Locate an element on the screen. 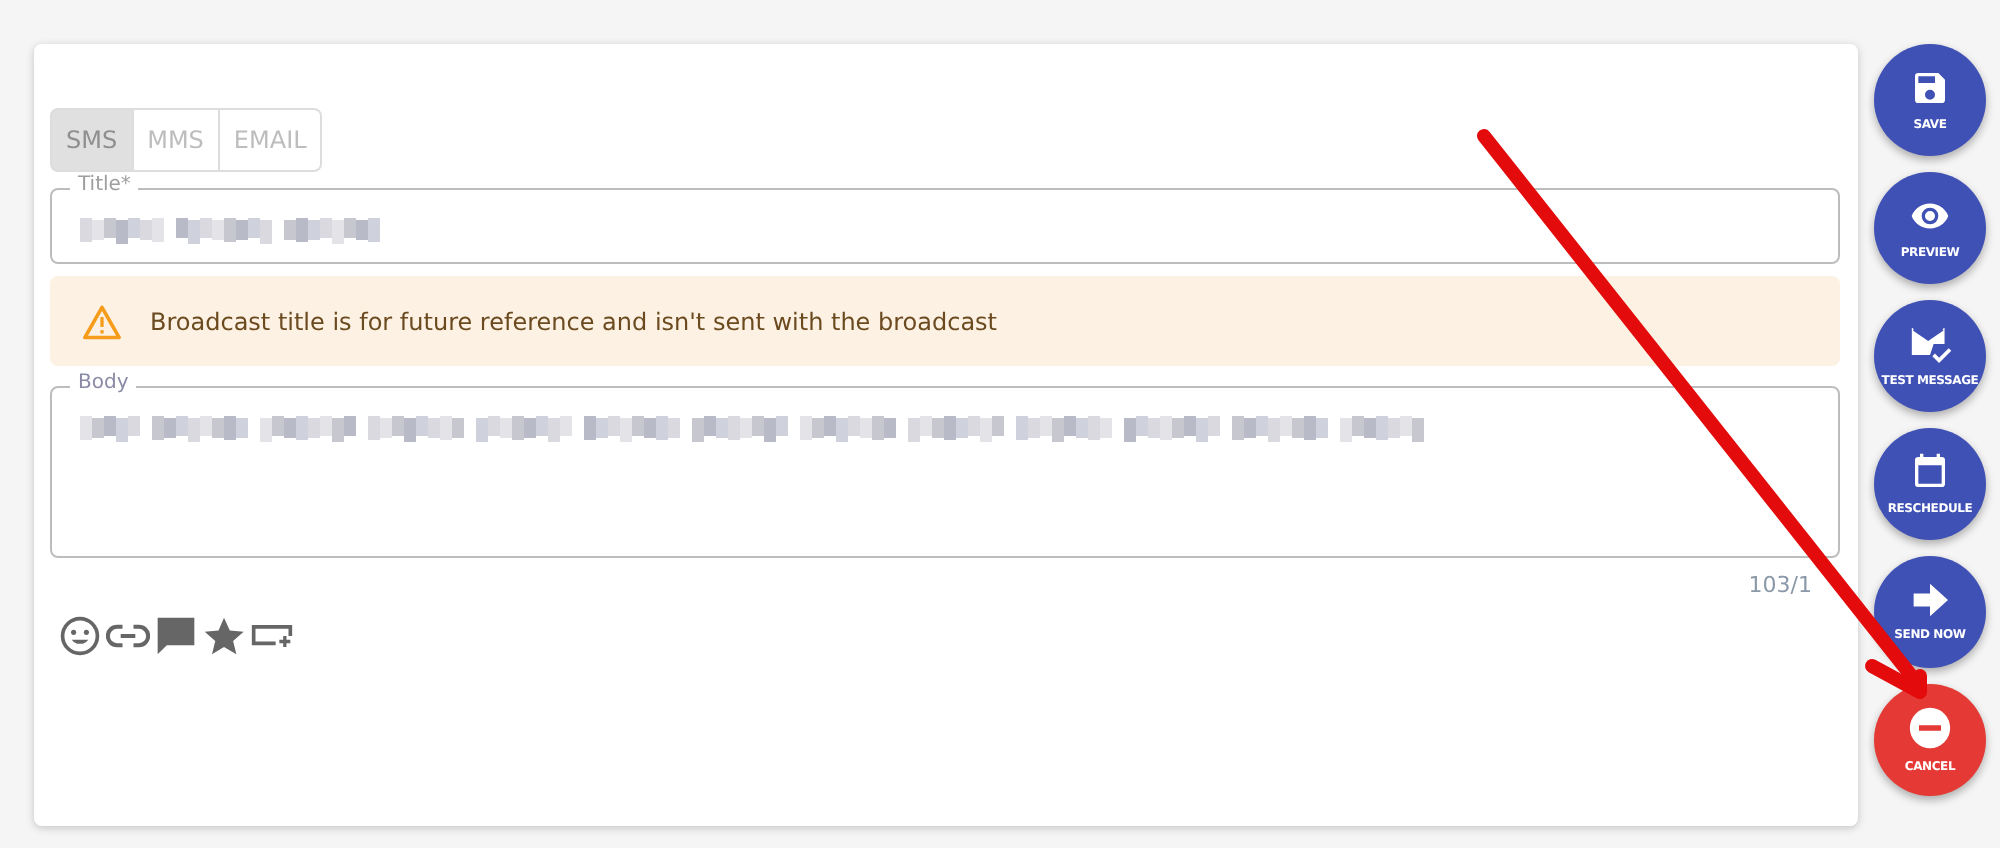 The image size is (2000, 848). right-arrow-icon is located at coordinates (1930, 600).